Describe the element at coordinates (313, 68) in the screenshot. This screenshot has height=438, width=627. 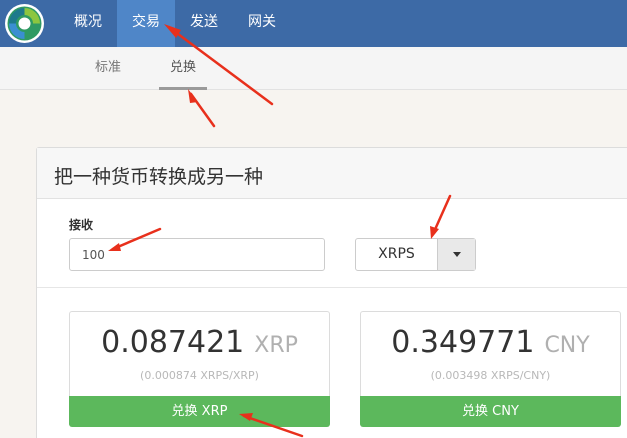
I see `sub-navbar: 标准 兑换` at that location.